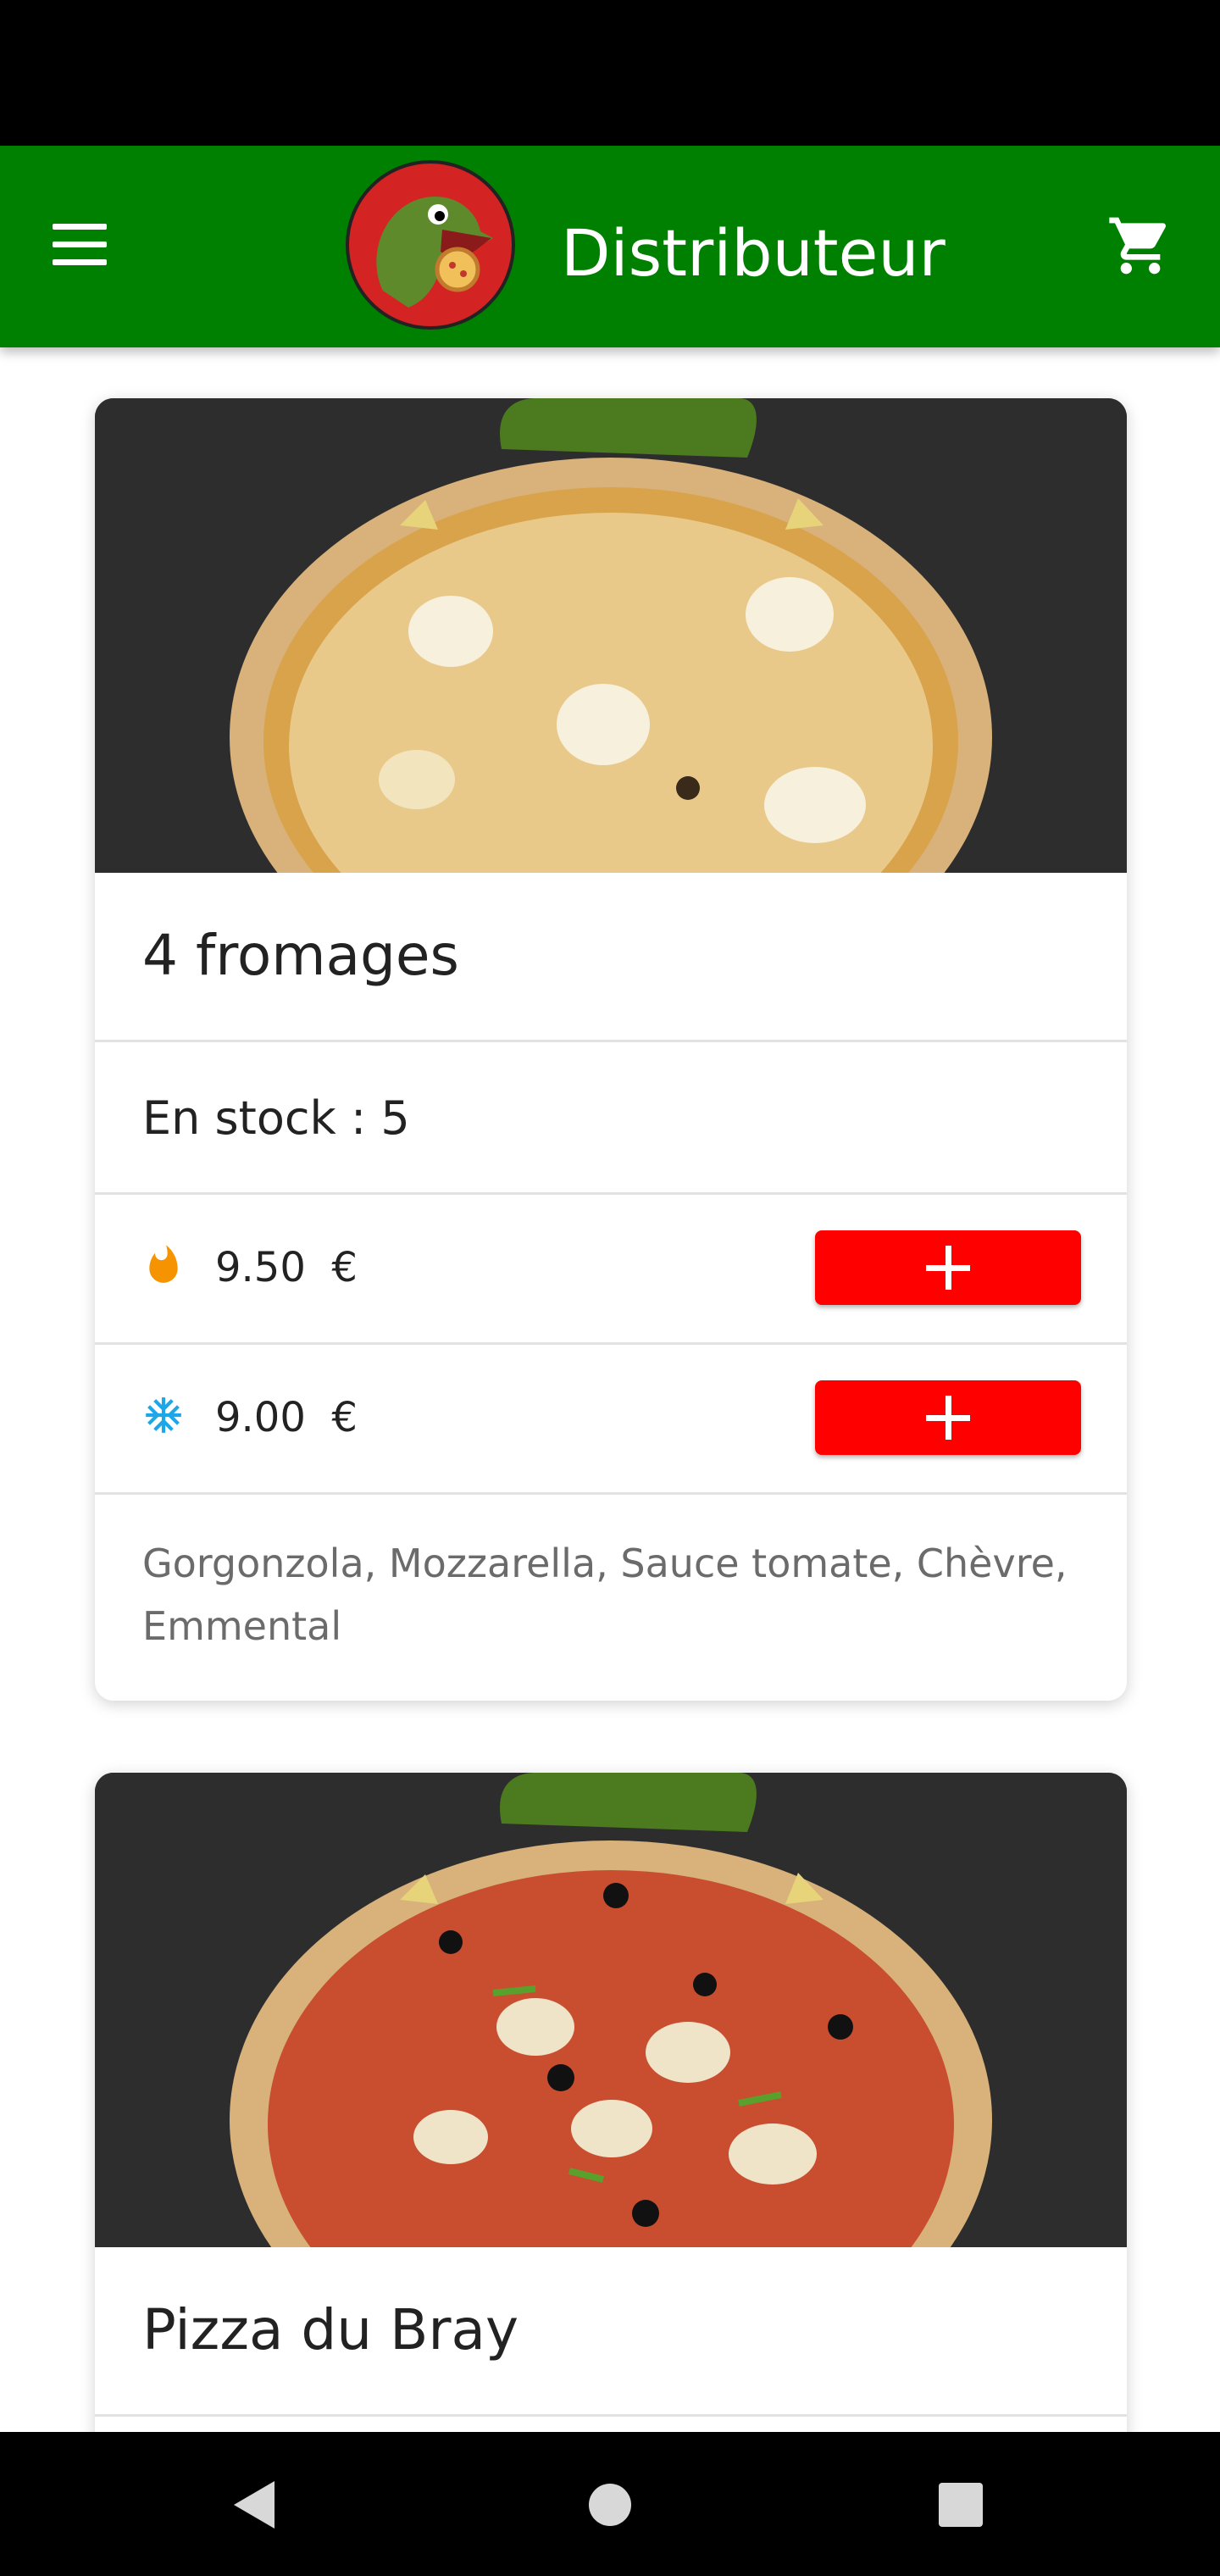 This screenshot has width=1220, height=2576. Describe the element at coordinates (80, 227) in the screenshot. I see `hamburger-menu-icon` at that location.